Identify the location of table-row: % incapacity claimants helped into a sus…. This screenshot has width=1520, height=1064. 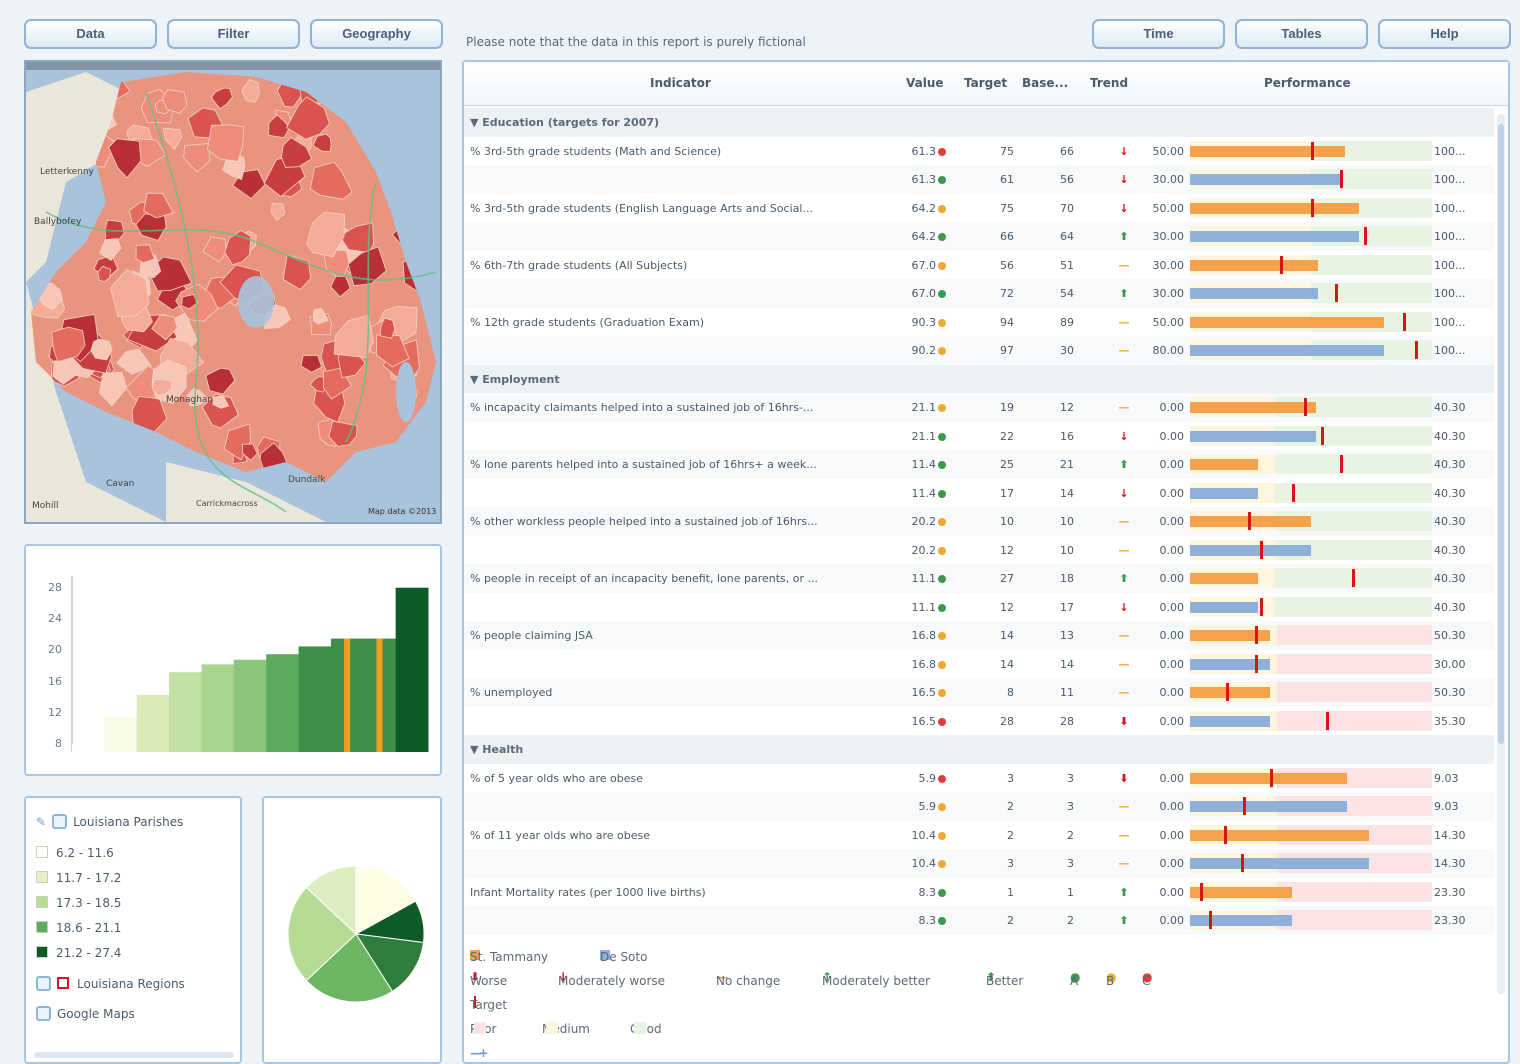
(979, 407).